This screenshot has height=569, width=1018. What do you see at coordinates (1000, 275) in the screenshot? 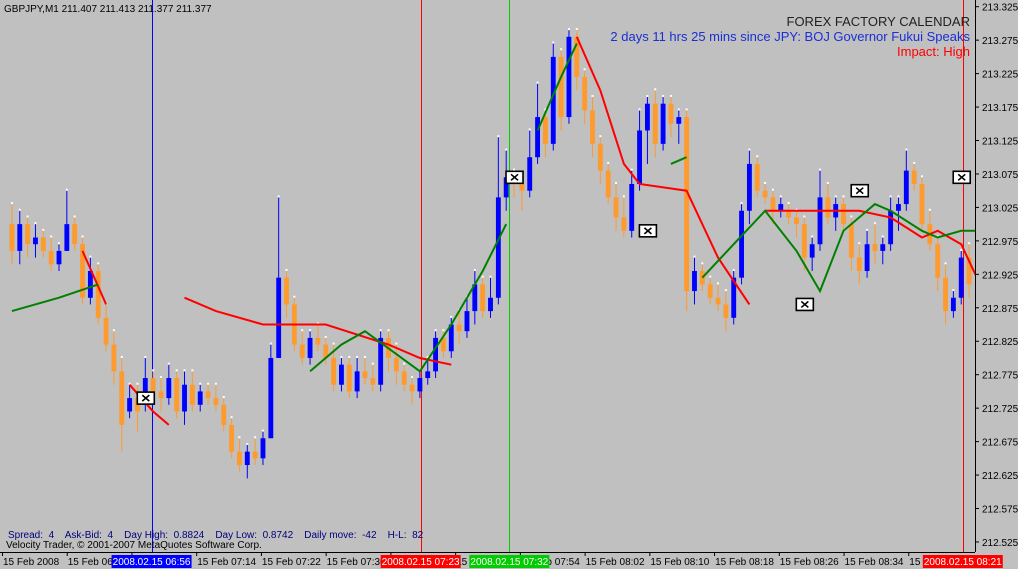
I see `y-tick-label: 212.925` at bounding box center [1000, 275].